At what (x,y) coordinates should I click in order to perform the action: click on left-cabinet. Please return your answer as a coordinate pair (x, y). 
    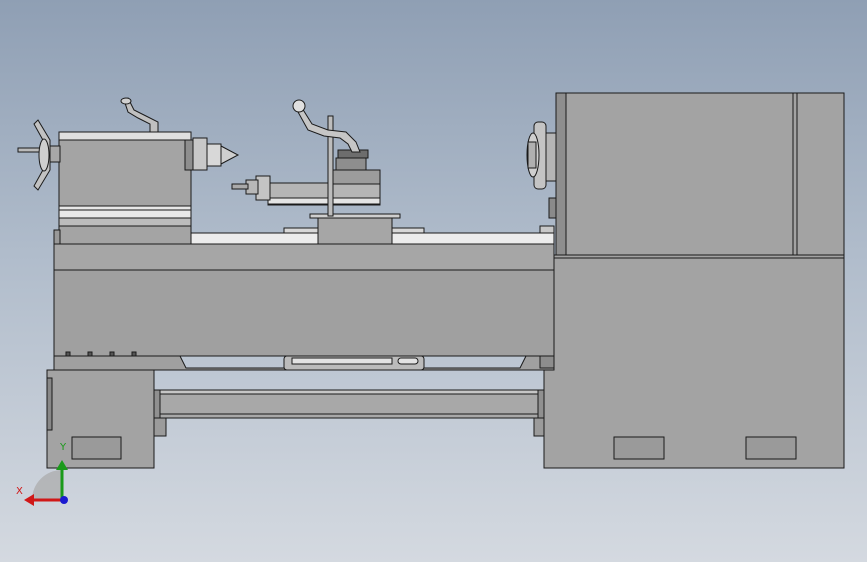
    Looking at the image, I should click on (295, 419).